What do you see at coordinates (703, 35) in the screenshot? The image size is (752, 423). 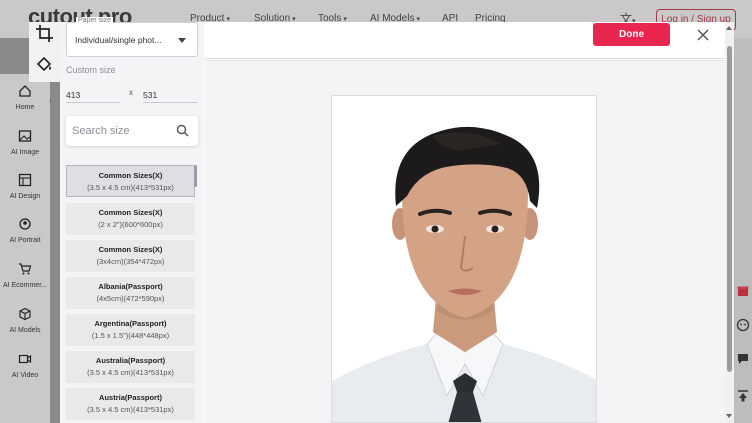 I see `close-icon` at bounding box center [703, 35].